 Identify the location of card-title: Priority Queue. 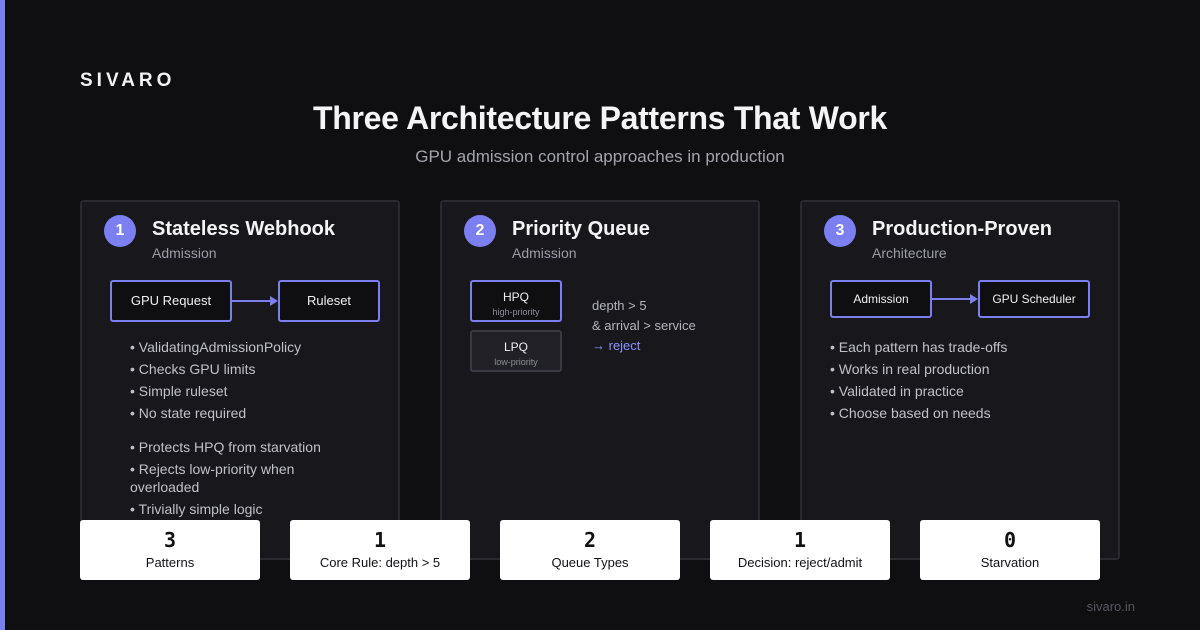
(581, 229).